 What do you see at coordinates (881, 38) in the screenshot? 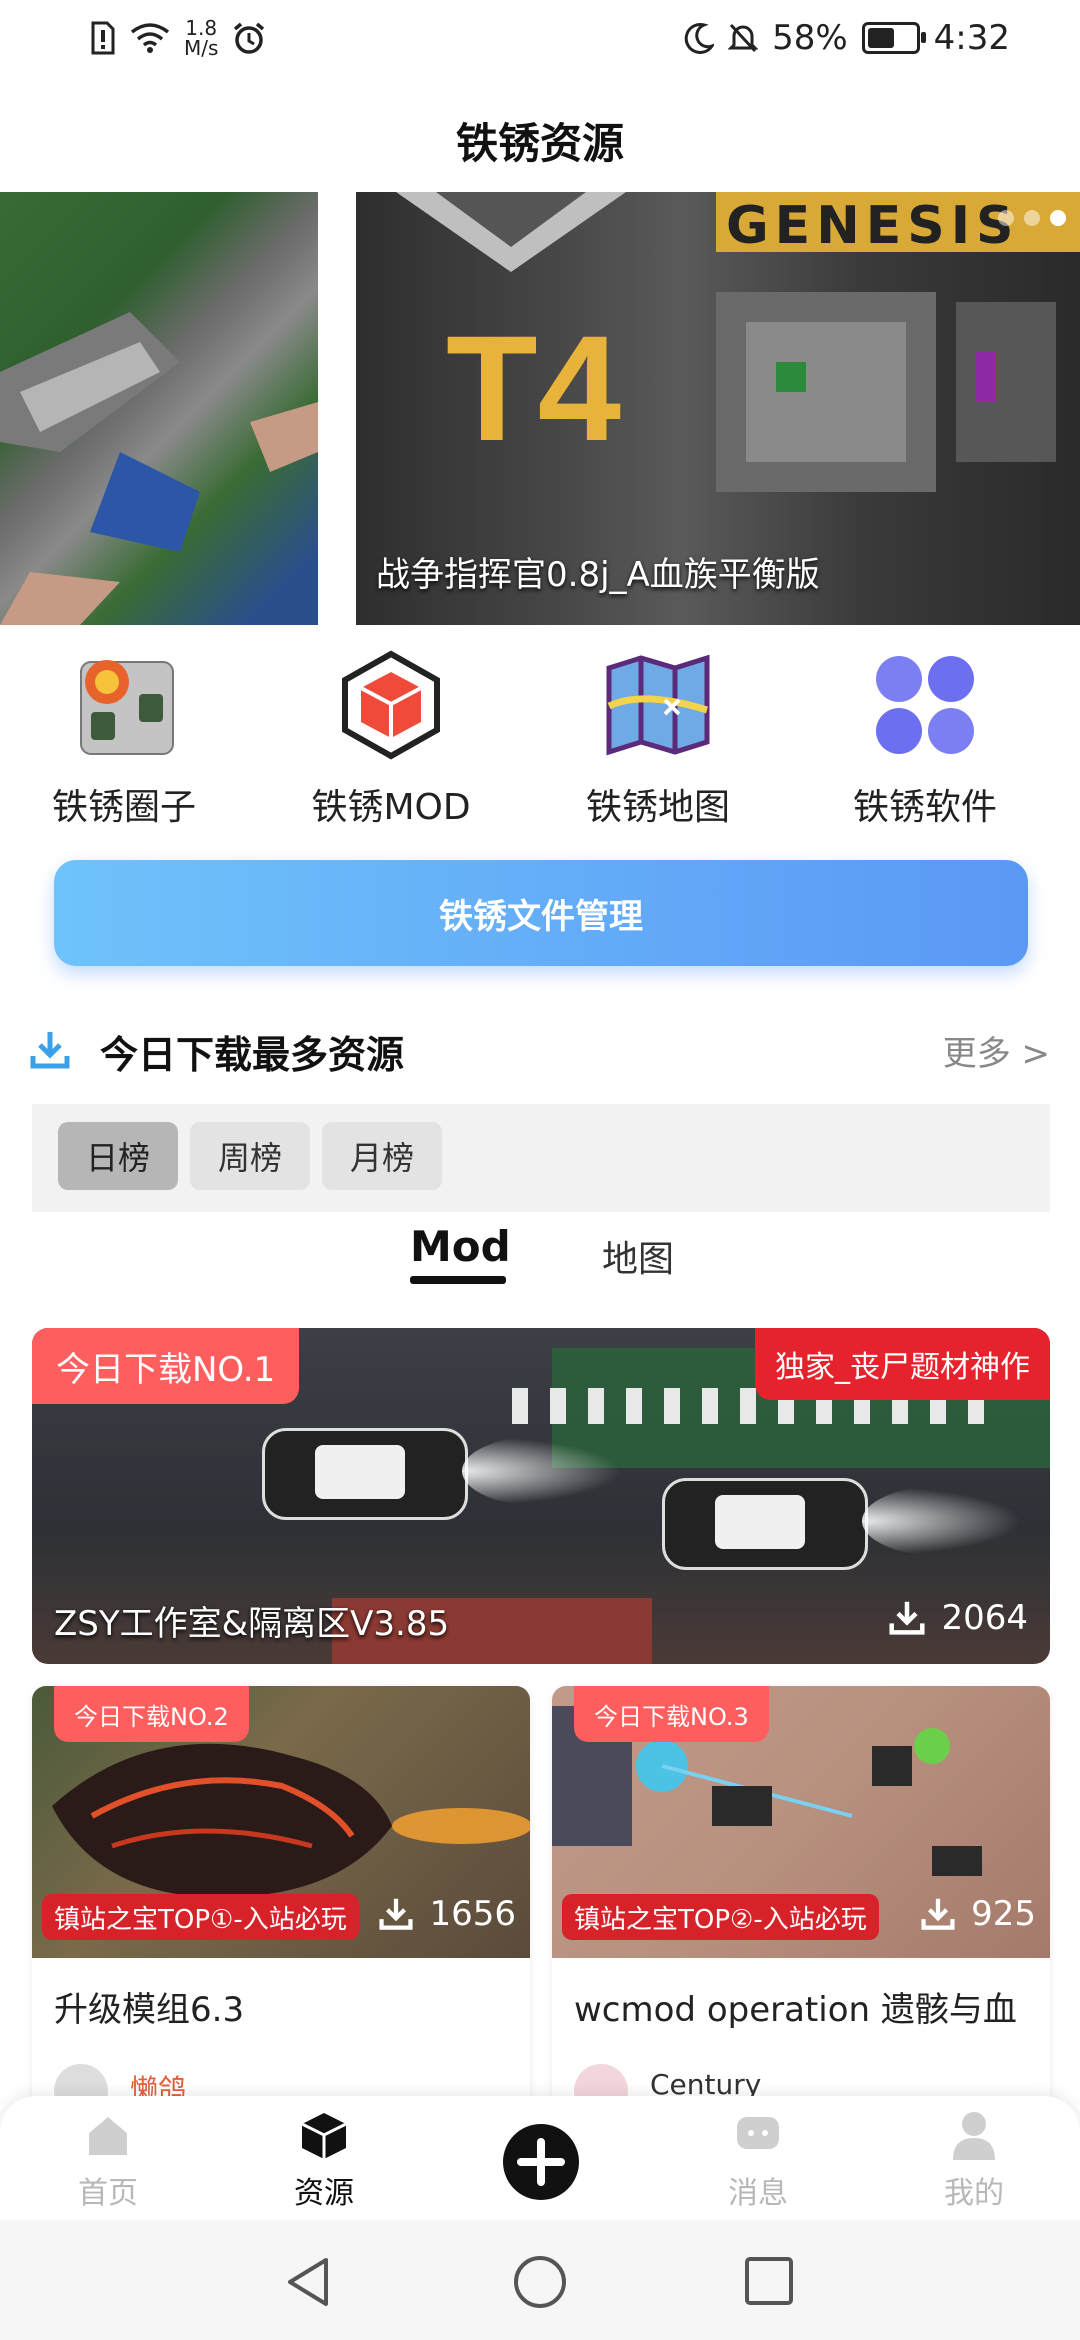
I see `battery-fill` at bounding box center [881, 38].